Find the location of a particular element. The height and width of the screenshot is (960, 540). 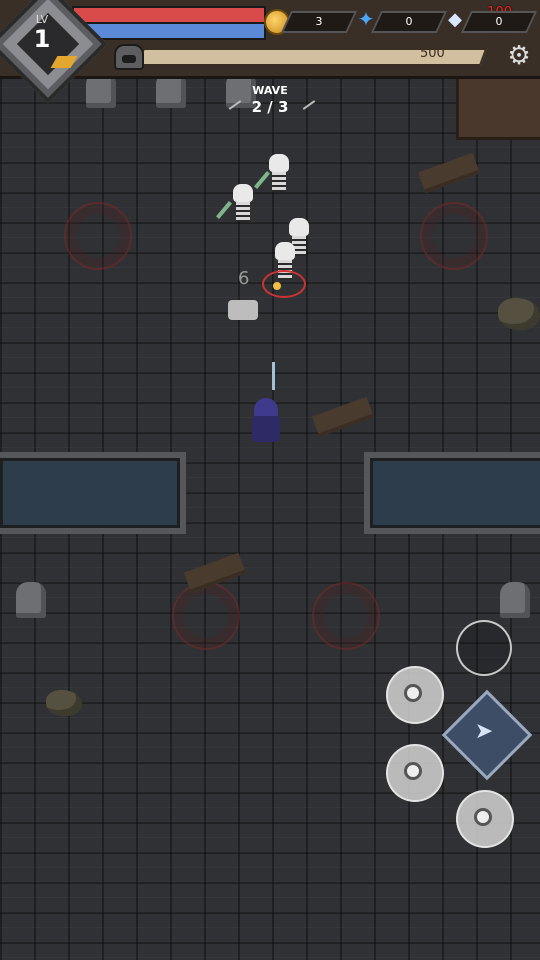

gem-count: 0 is located at coordinates (499, 21).